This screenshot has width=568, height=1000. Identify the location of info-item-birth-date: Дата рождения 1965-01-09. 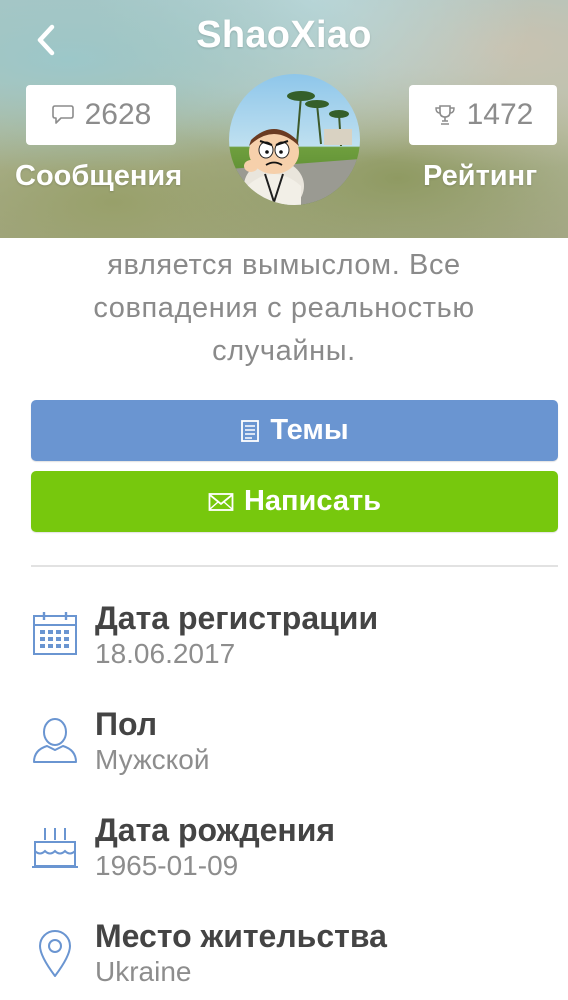
(284, 857).